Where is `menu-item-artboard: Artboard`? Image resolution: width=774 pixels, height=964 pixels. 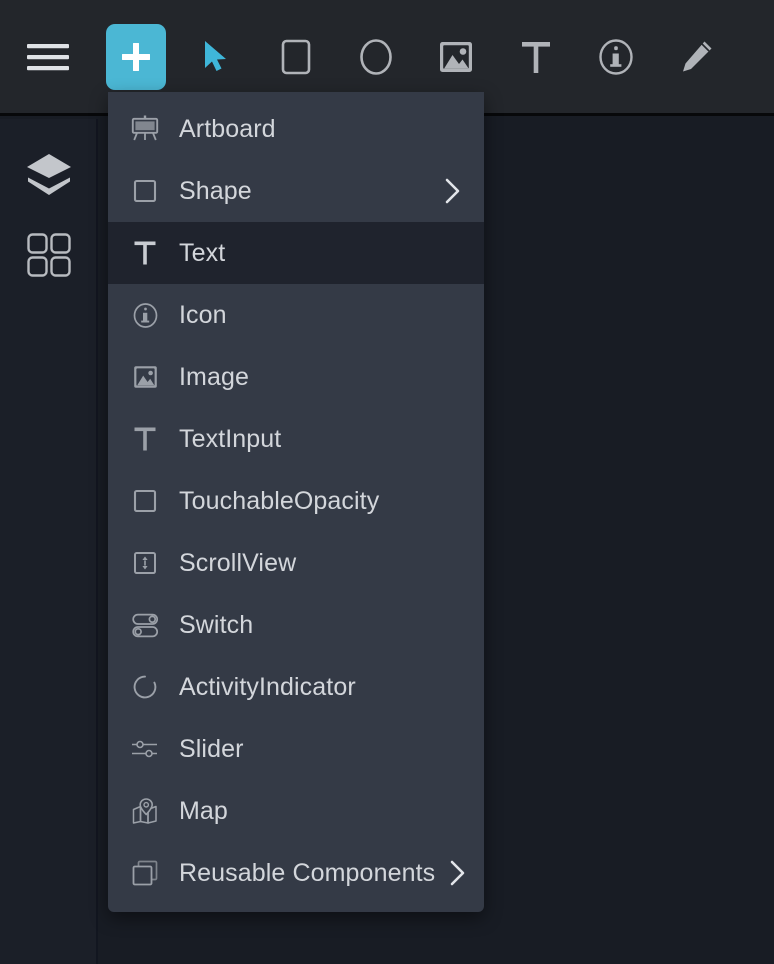 menu-item-artboard: Artboard is located at coordinates (296, 129).